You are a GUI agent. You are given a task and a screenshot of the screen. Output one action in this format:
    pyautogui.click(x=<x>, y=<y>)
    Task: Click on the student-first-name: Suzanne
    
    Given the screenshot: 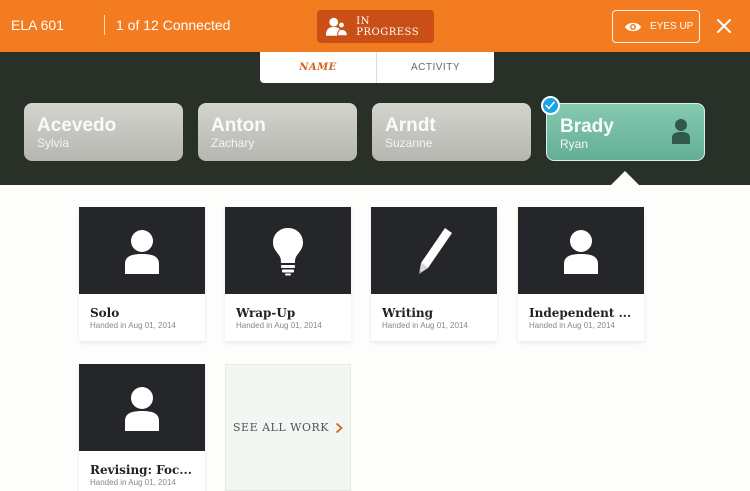 What is the action you would take?
    pyautogui.click(x=409, y=143)
    